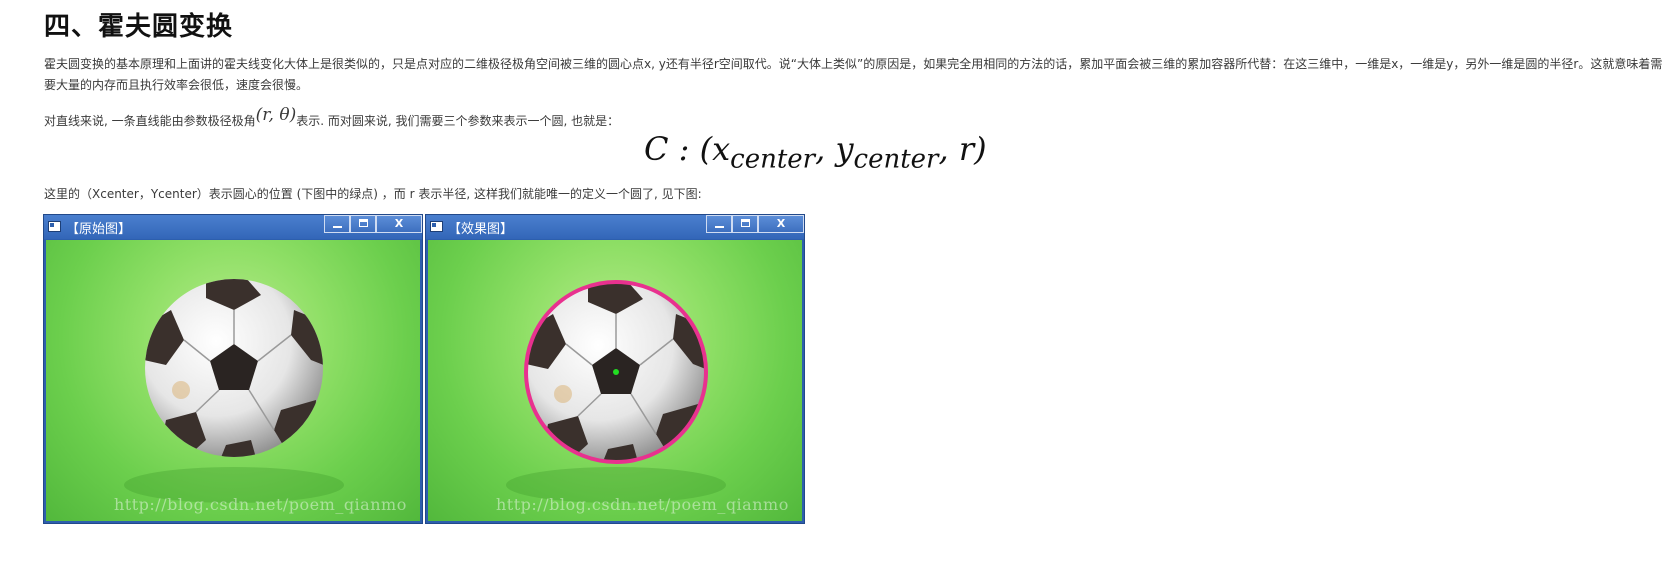  What do you see at coordinates (962, 149) in the screenshot?
I see `formula-rhs: , r)` at bounding box center [962, 149].